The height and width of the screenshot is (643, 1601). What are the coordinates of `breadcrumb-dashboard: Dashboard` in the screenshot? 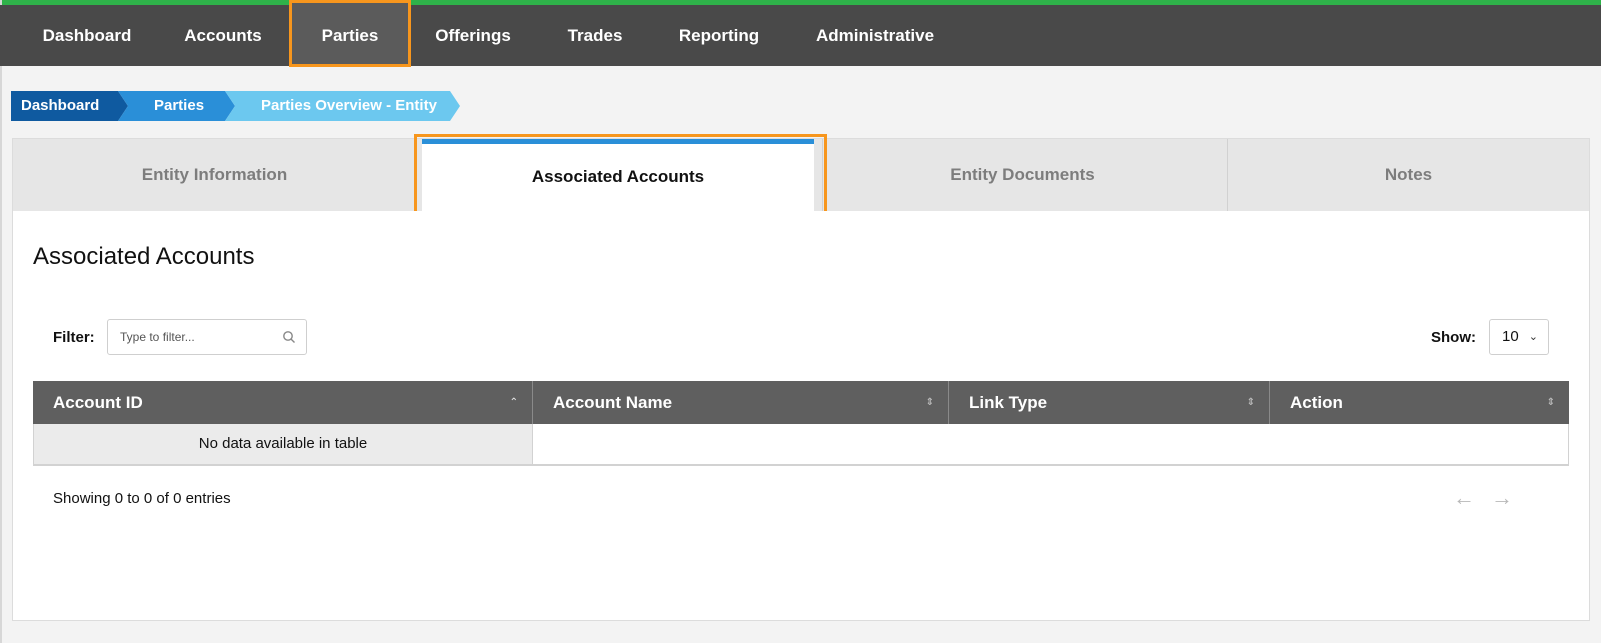 It's located at (69, 106).